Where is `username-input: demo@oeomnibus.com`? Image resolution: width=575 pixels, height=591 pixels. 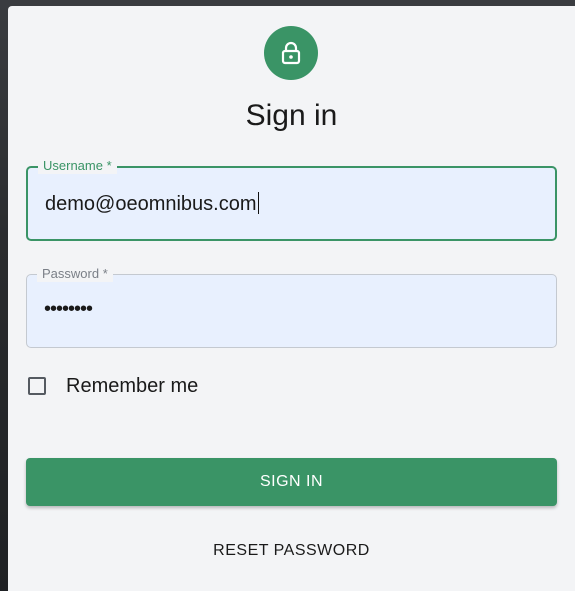 username-input: demo@oeomnibus.com is located at coordinates (152, 204).